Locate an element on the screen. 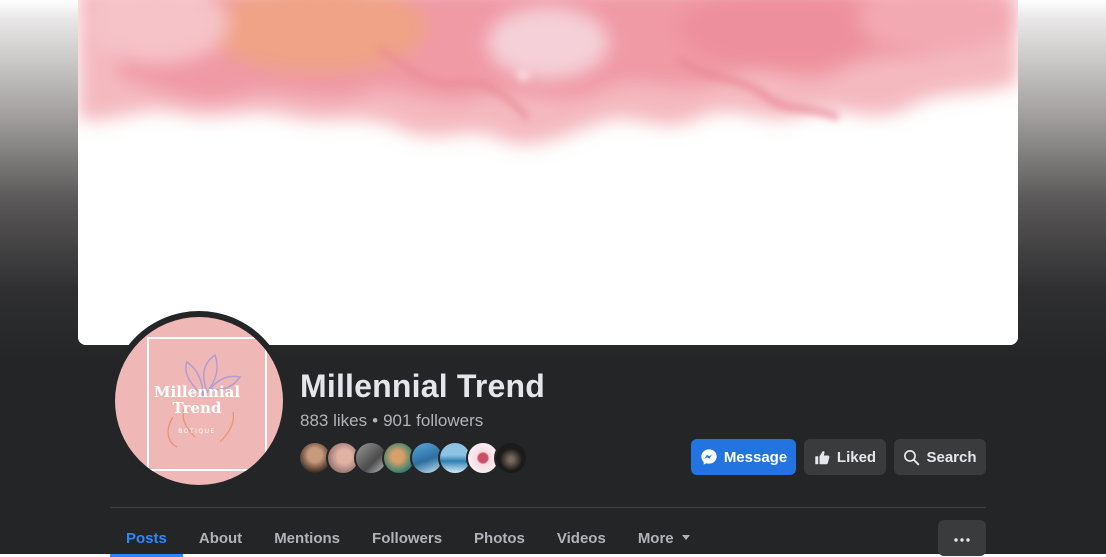  message-label: Message is located at coordinates (755, 457).